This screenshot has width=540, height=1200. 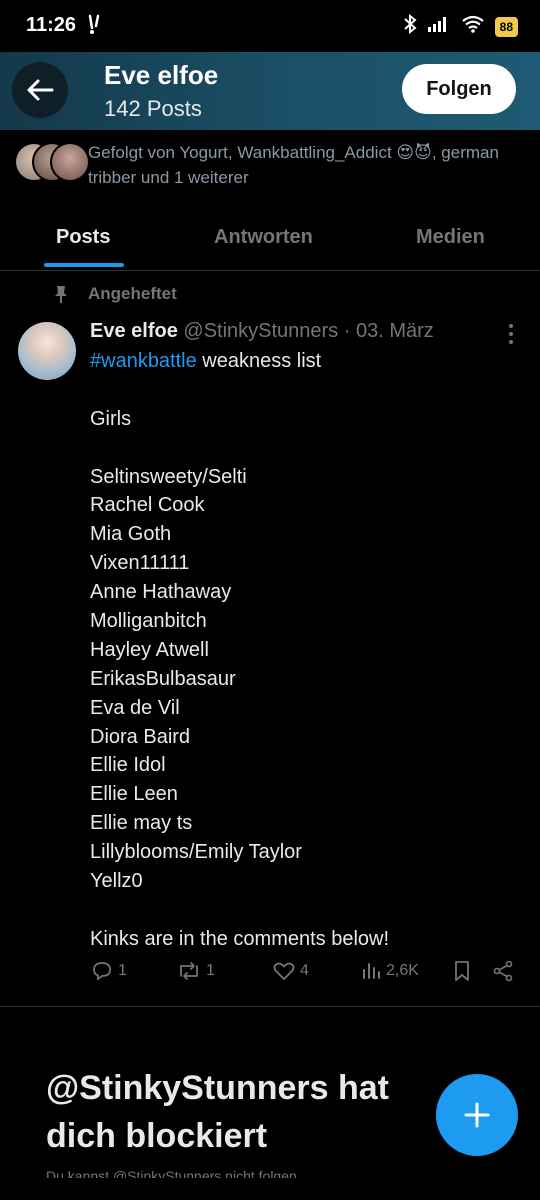 What do you see at coordinates (270, 91) in the screenshot?
I see `profile-header: Eve elfoe 142 Posts Folgen` at bounding box center [270, 91].